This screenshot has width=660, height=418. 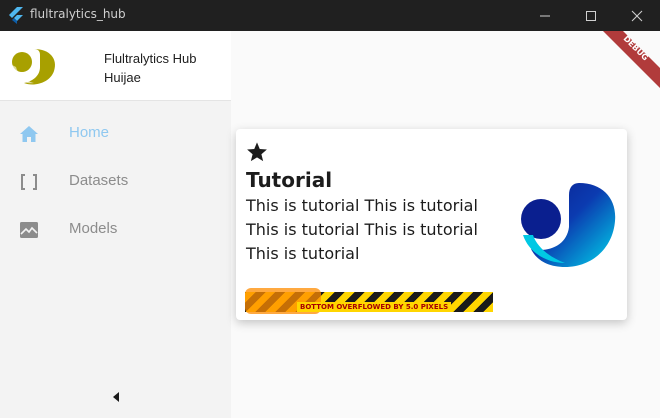 I want to click on sidebar-header: Flultralytics Hub Huijae, so click(x=115, y=66).